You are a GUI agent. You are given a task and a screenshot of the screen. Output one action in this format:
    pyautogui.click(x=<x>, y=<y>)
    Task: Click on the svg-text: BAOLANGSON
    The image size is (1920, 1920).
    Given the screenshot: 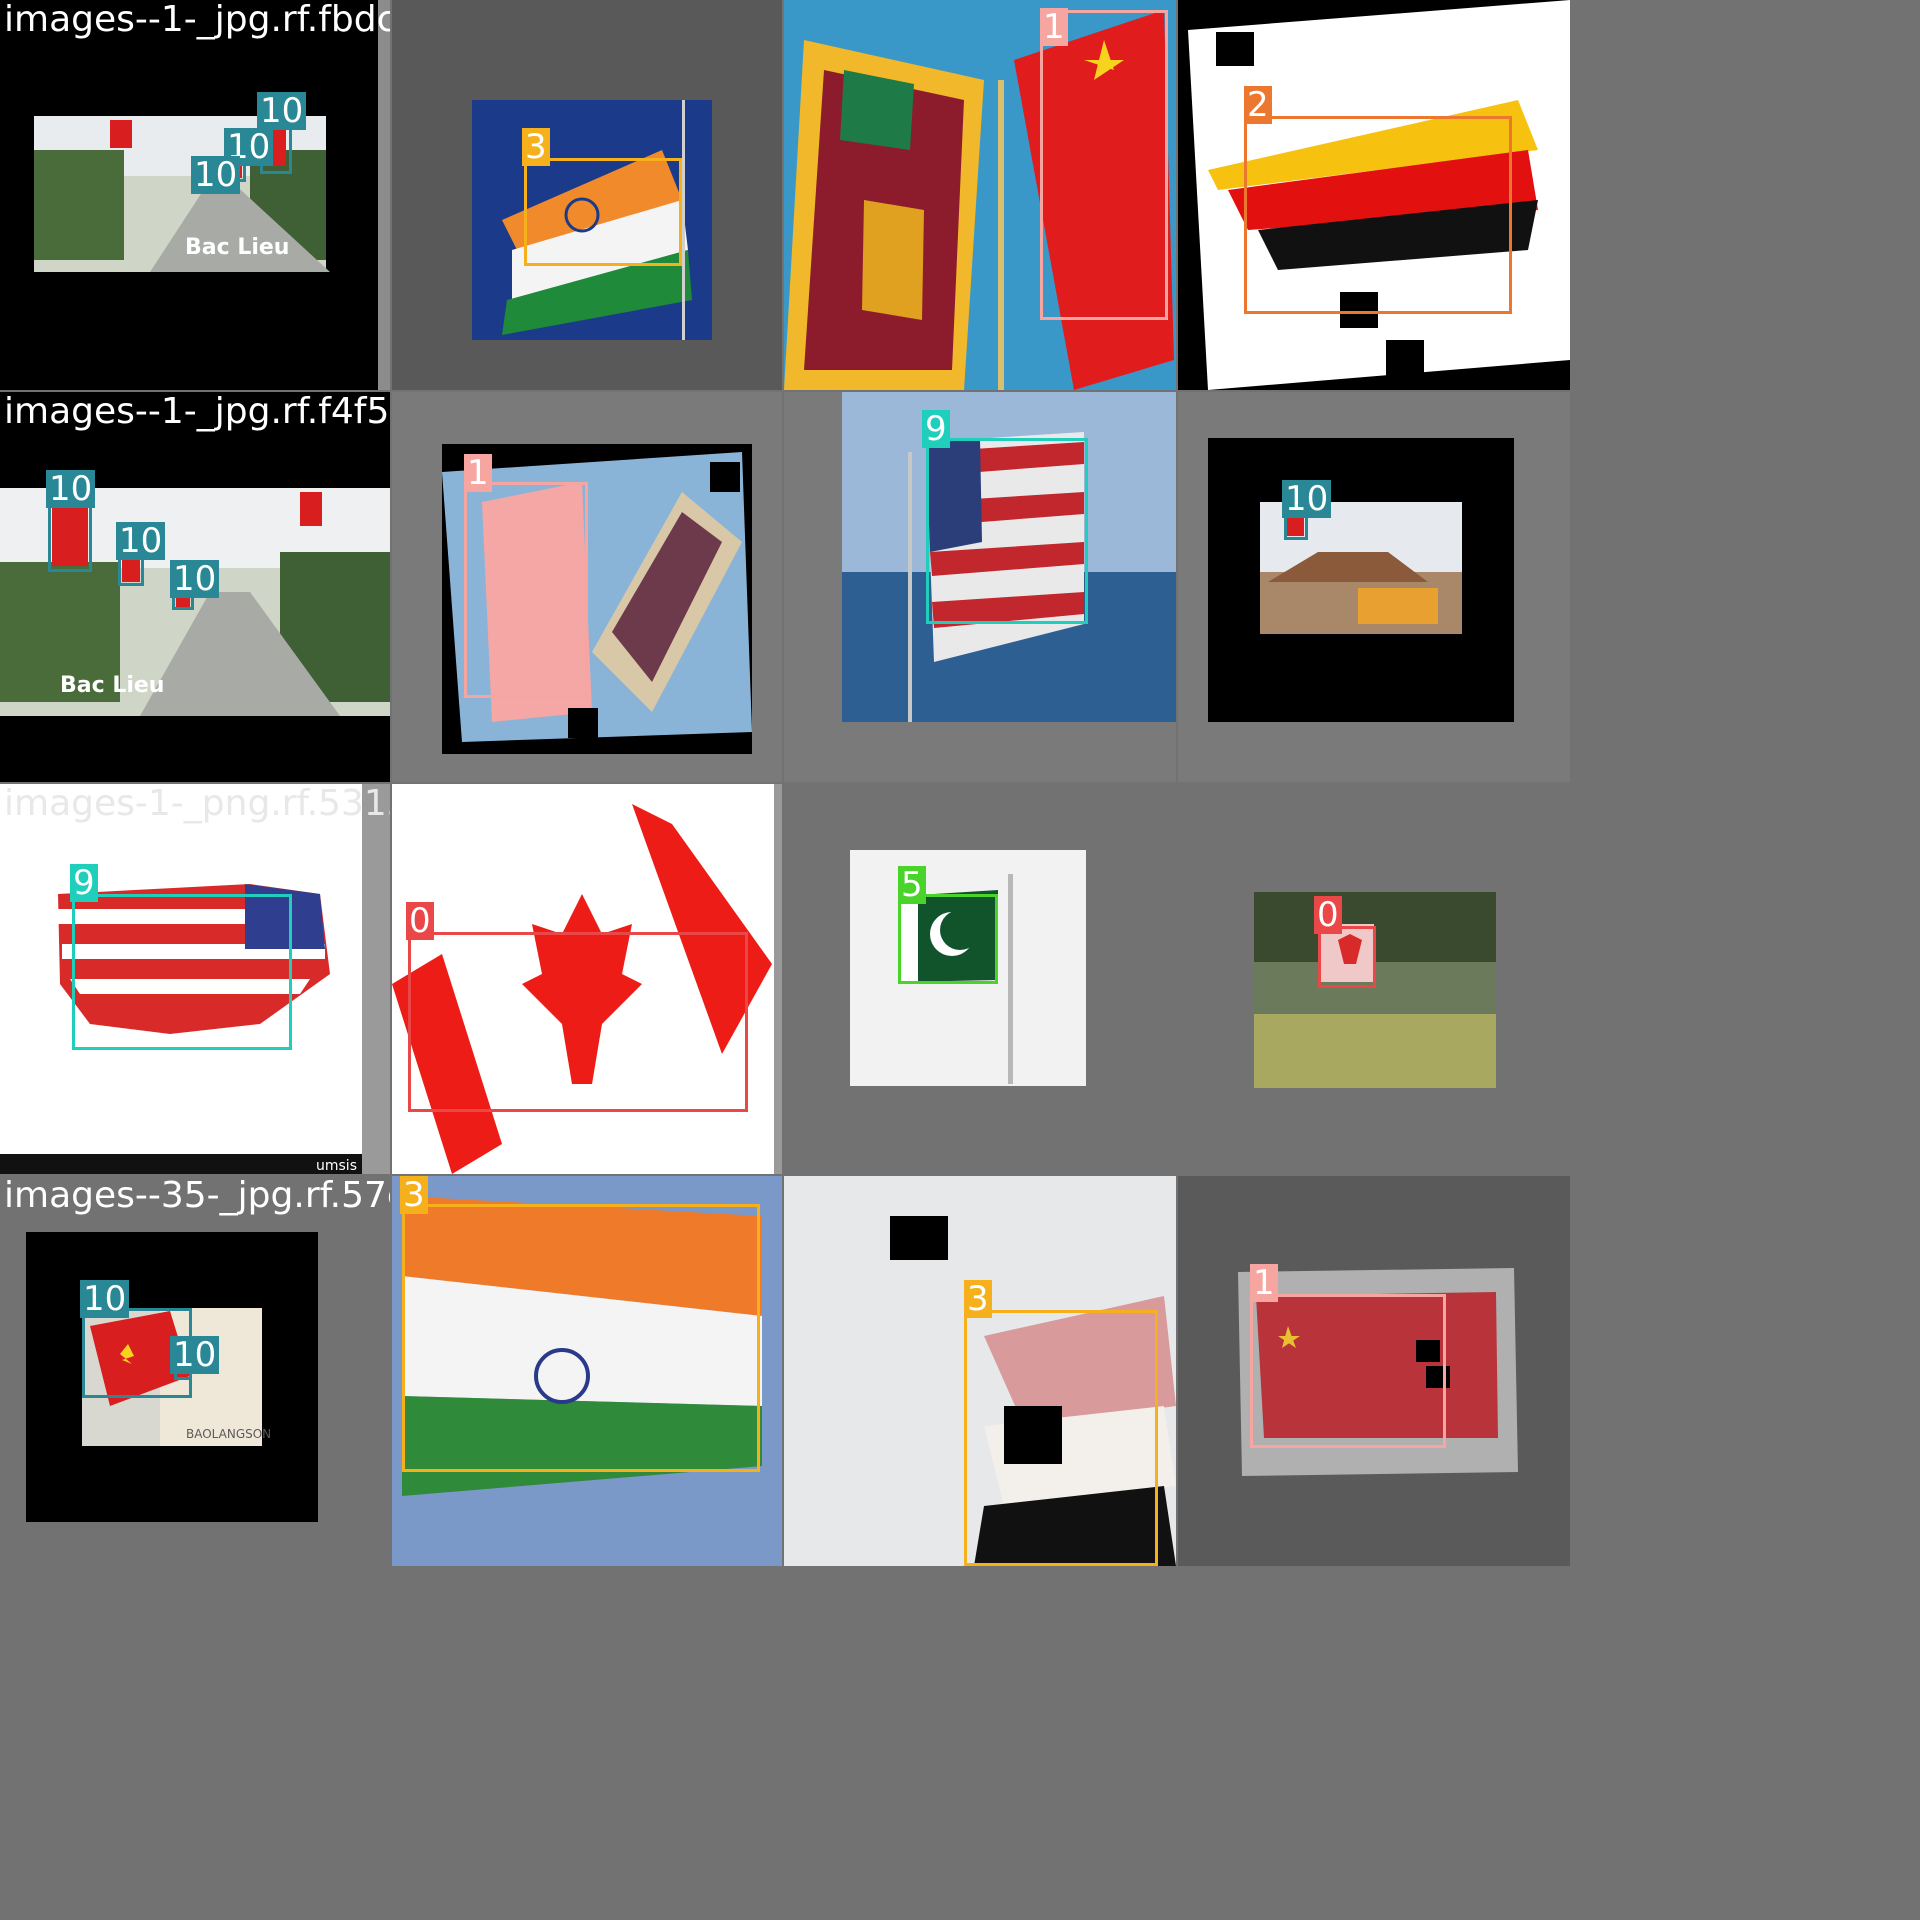 What is the action you would take?
    pyautogui.click(x=228, y=1434)
    